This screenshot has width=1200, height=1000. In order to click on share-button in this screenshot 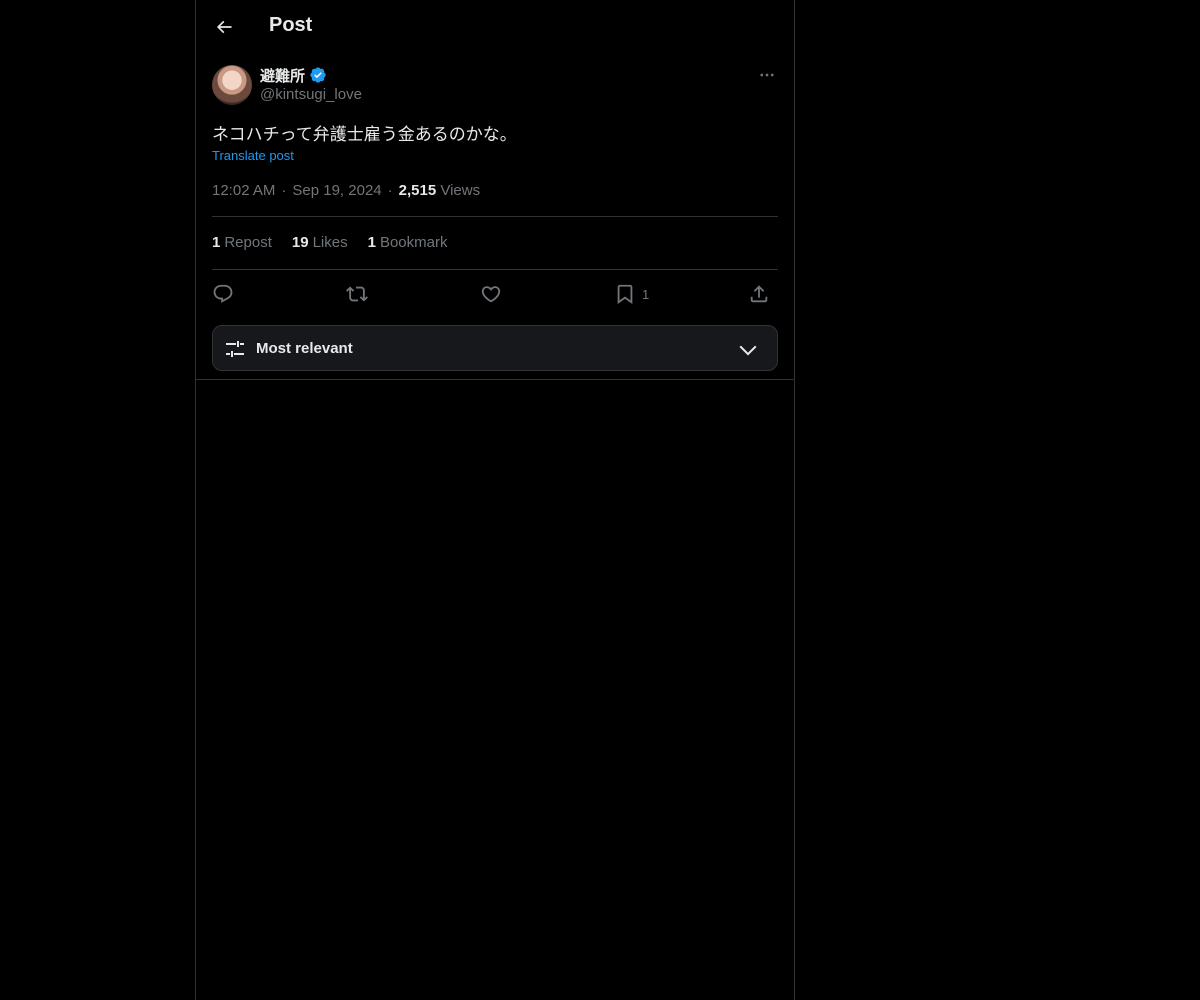, I will do `click(759, 294)`.